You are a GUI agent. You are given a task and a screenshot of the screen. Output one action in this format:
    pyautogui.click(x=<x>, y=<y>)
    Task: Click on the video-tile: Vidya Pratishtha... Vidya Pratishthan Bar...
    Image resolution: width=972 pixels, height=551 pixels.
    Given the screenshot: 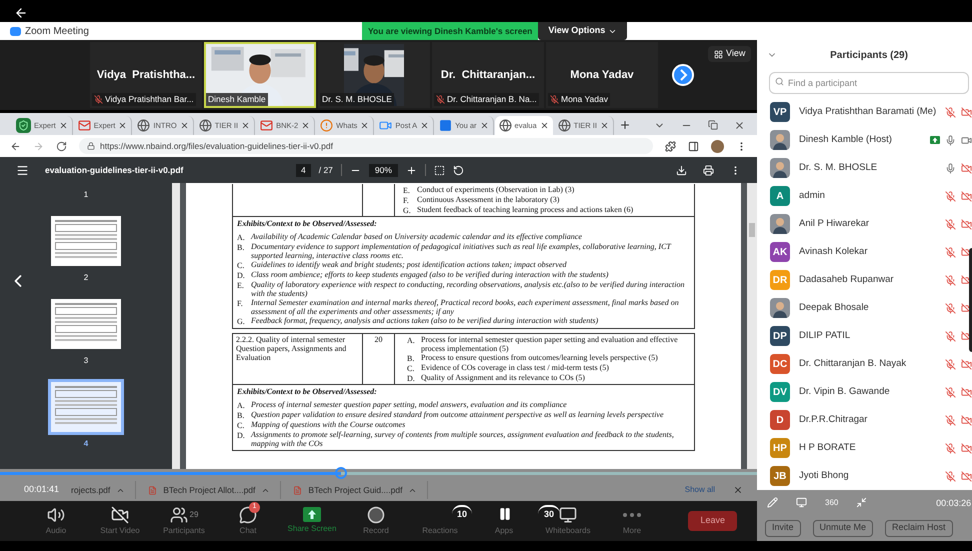 What is the action you would take?
    pyautogui.click(x=146, y=75)
    